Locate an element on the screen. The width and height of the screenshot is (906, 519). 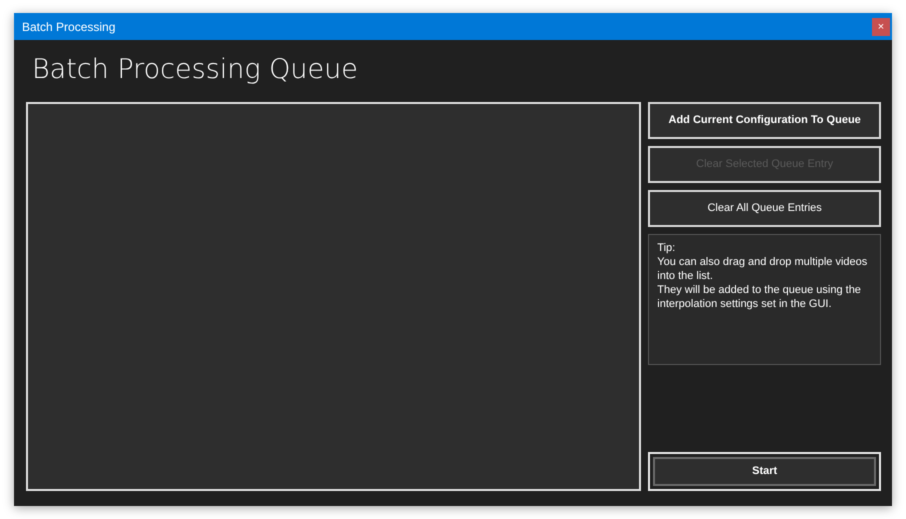
tip-text: Tip: is located at coordinates (666, 248).